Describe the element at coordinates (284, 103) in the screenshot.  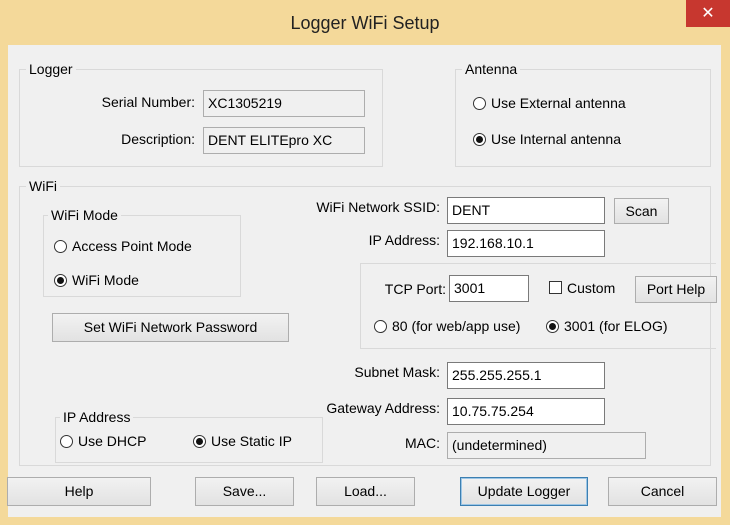
I see `serial-number-field: XC1305219` at that location.